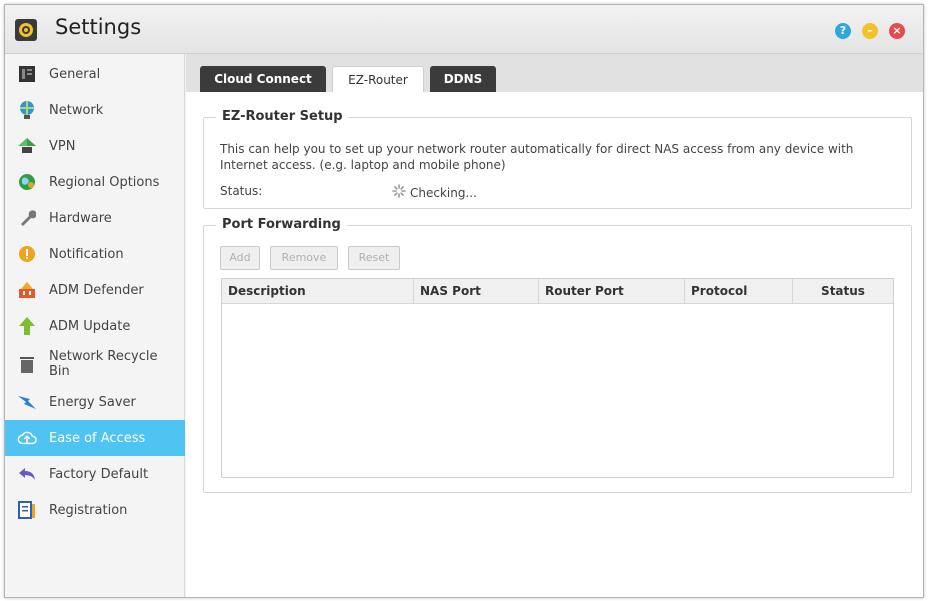 The image size is (928, 601). What do you see at coordinates (27, 110) in the screenshot?
I see `network-globe-icon` at bounding box center [27, 110].